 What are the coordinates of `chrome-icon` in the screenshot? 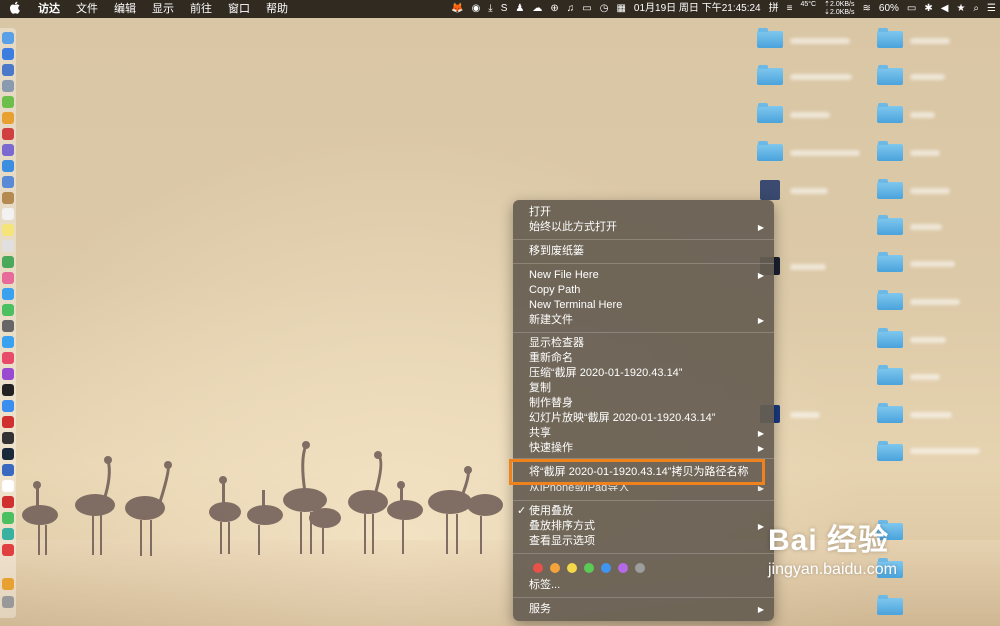 It's located at (8, 118).